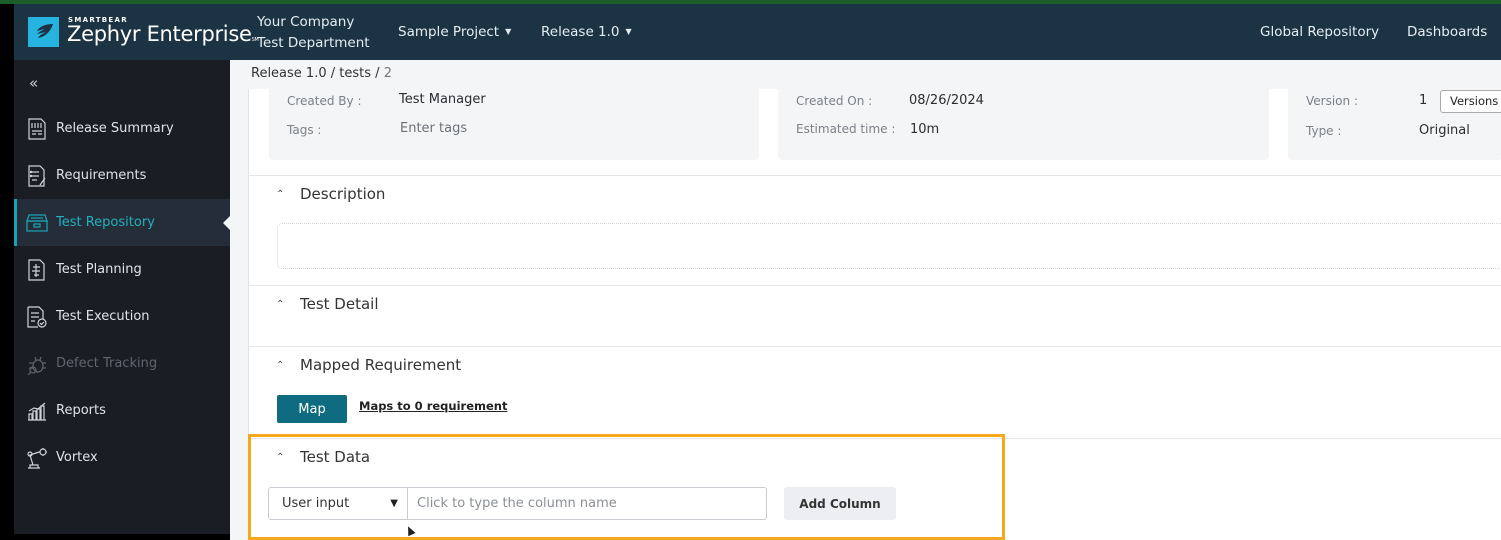 This screenshot has height=540, width=1501. Describe the element at coordinates (159, 34) in the screenshot. I see `brand-main: Zephyr Enterprise` at that location.